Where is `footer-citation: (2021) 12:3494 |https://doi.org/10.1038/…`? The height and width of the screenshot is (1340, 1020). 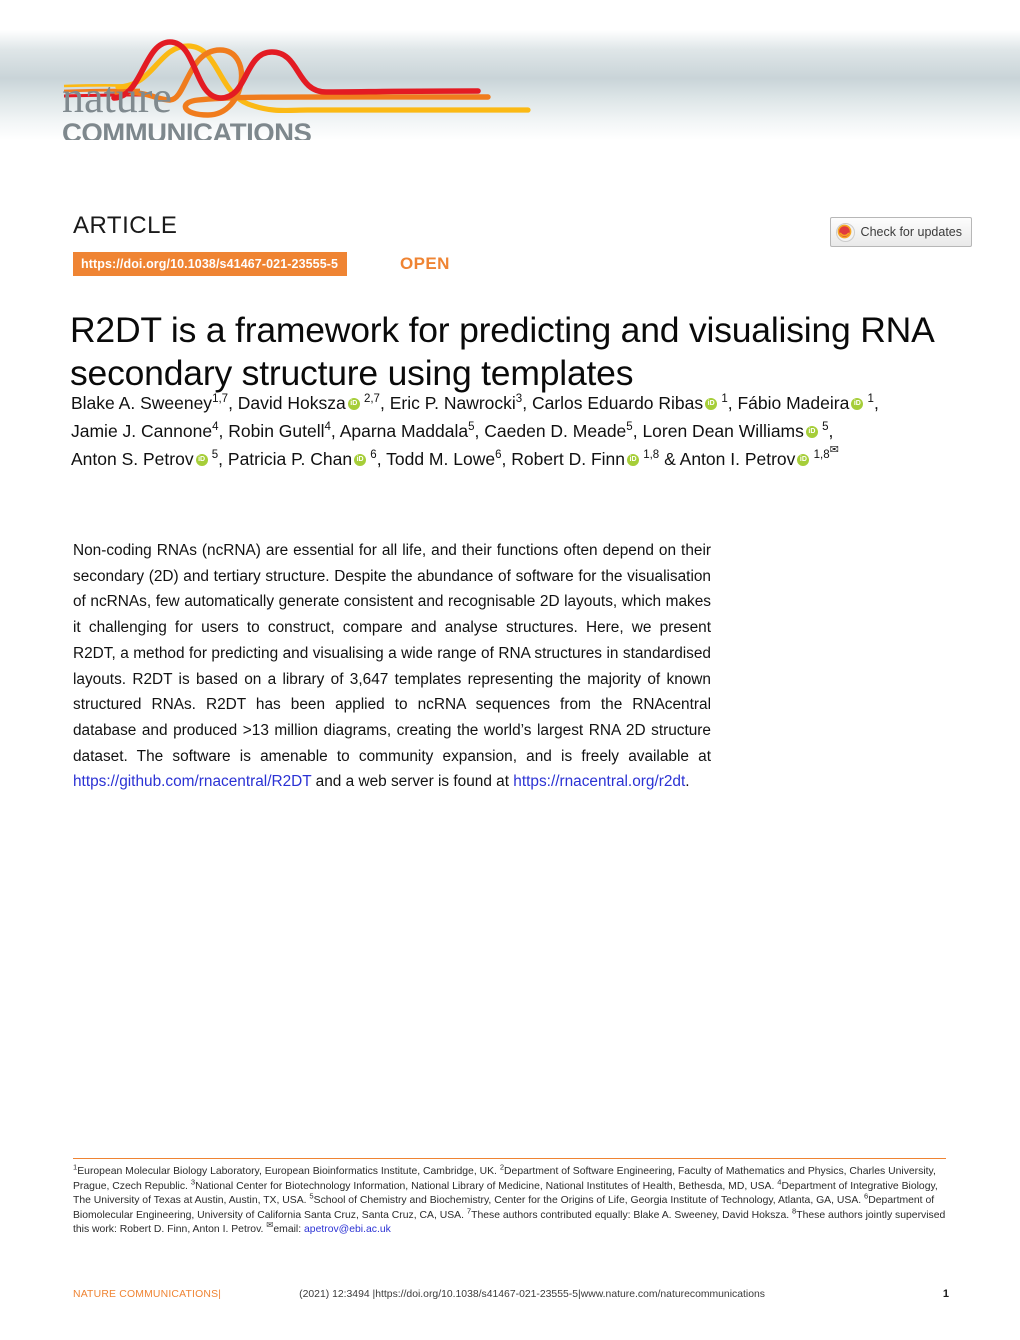
footer-citation: (2021) 12:3494 |https://doi.org/10.1038/… is located at coordinates (532, 1294).